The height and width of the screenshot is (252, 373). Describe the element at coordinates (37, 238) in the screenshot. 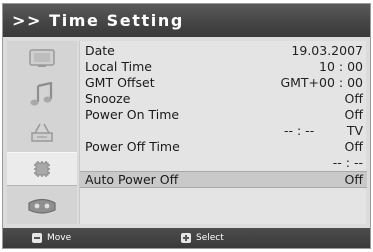

I see `move-icon` at that location.